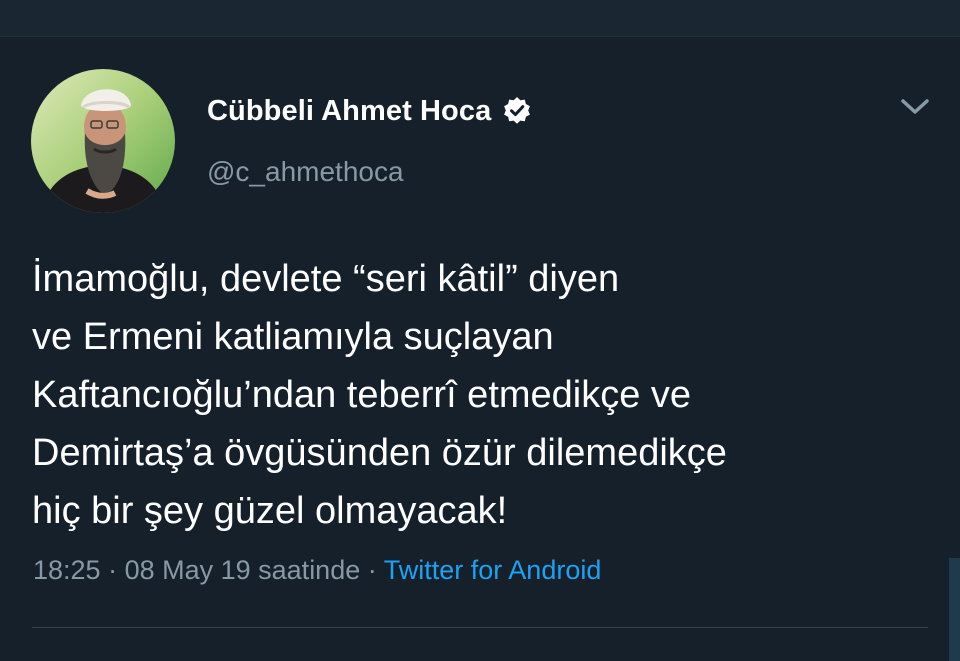 The image size is (960, 661). Describe the element at coordinates (270, 511) in the screenshot. I see `tweet-text-line: hiç bir şey güzel olmayacak!` at that location.